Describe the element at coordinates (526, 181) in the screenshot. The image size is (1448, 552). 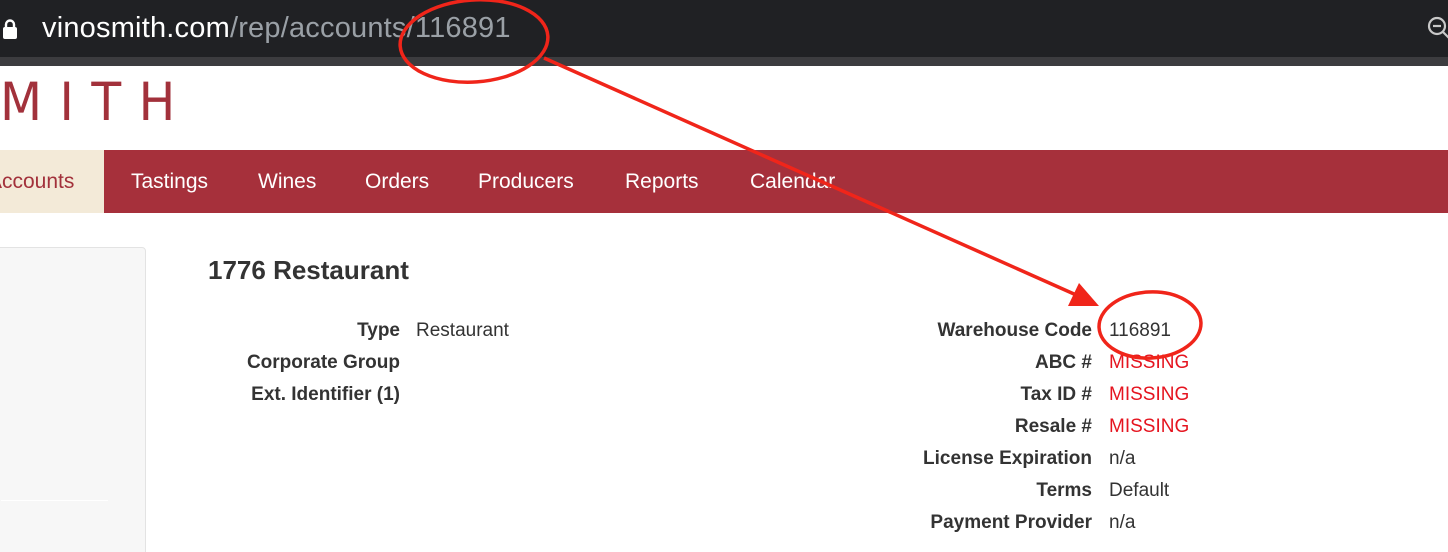
I see `nav-item-producers: Producers` at that location.